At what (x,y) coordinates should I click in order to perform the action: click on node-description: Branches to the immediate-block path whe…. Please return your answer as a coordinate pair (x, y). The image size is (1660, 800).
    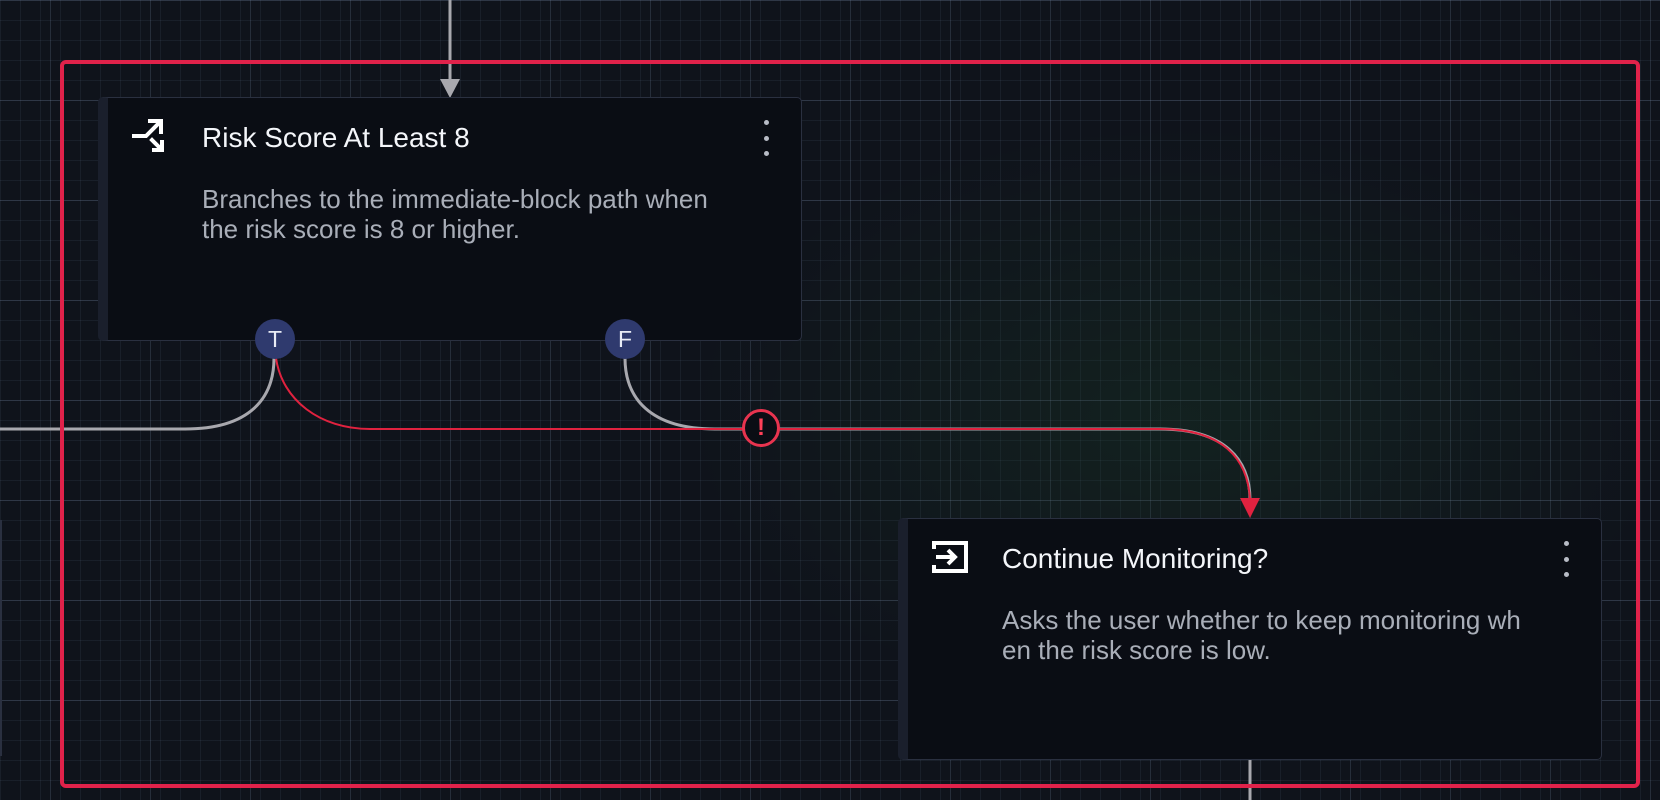
    Looking at the image, I should click on (455, 214).